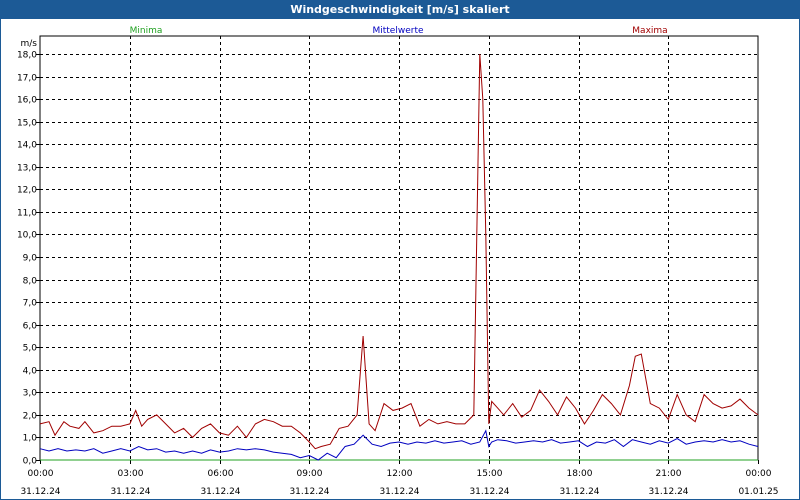 The height and width of the screenshot is (500, 800). Describe the element at coordinates (649, 31) in the screenshot. I see `legend-item-maxima: Maxima` at that location.